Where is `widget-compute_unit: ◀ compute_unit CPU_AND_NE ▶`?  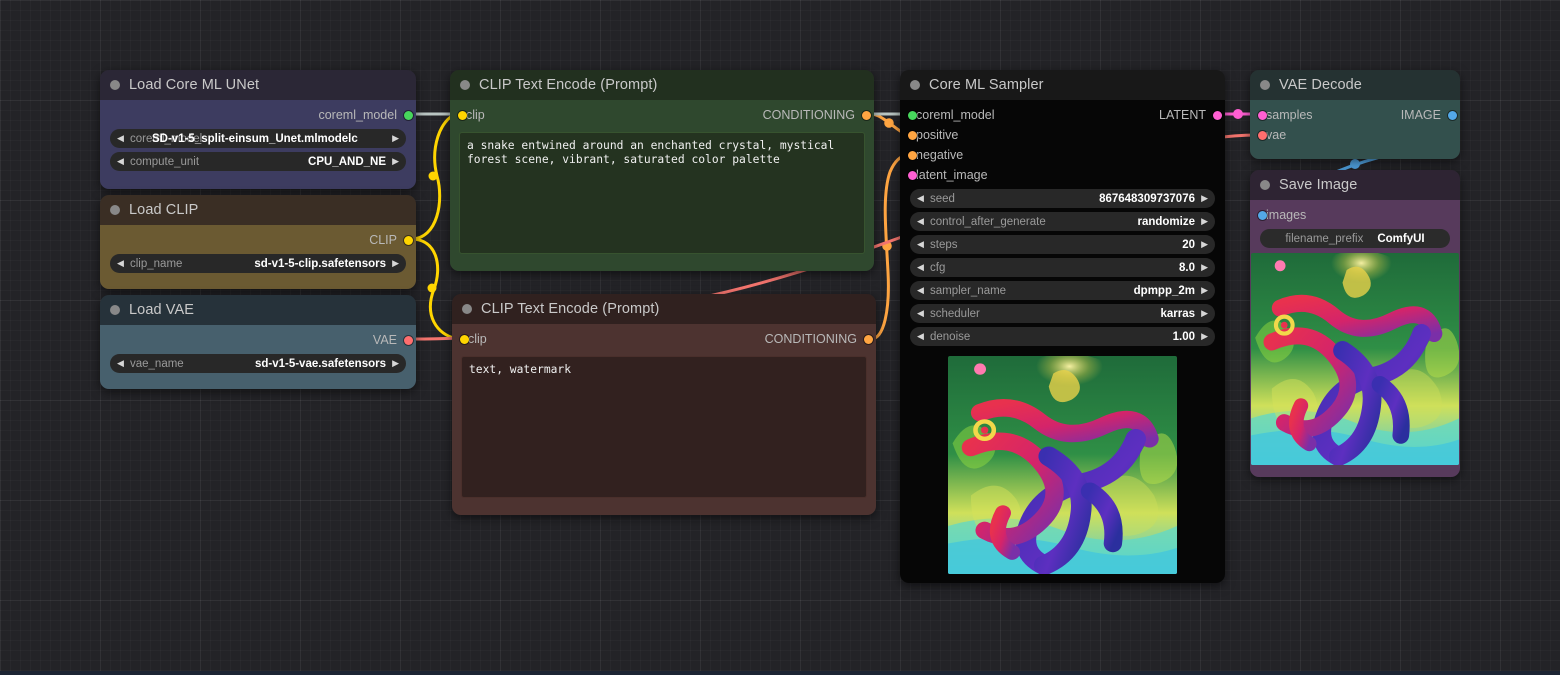 widget-compute_unit: ◀ compute_unit CPU_AND_NE ▶ is located at coordinates (258, 161).